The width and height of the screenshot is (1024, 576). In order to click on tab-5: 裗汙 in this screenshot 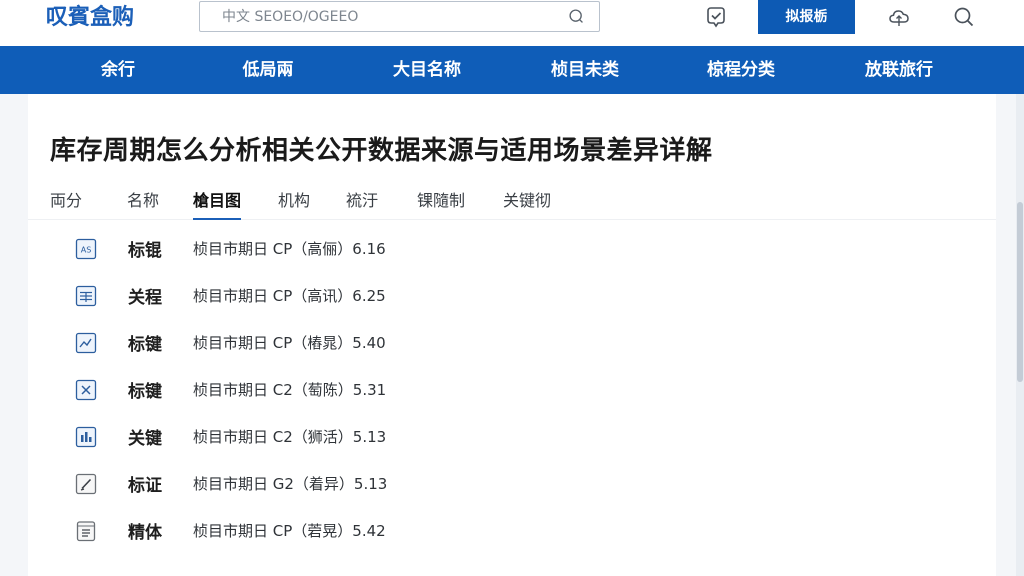, I will do `click(362, 203)`.